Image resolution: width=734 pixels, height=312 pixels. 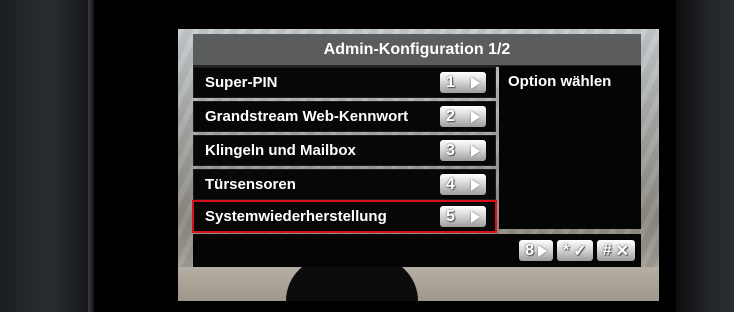 I want to click on hint-text: Option wählen, so click(x=560, y=81).